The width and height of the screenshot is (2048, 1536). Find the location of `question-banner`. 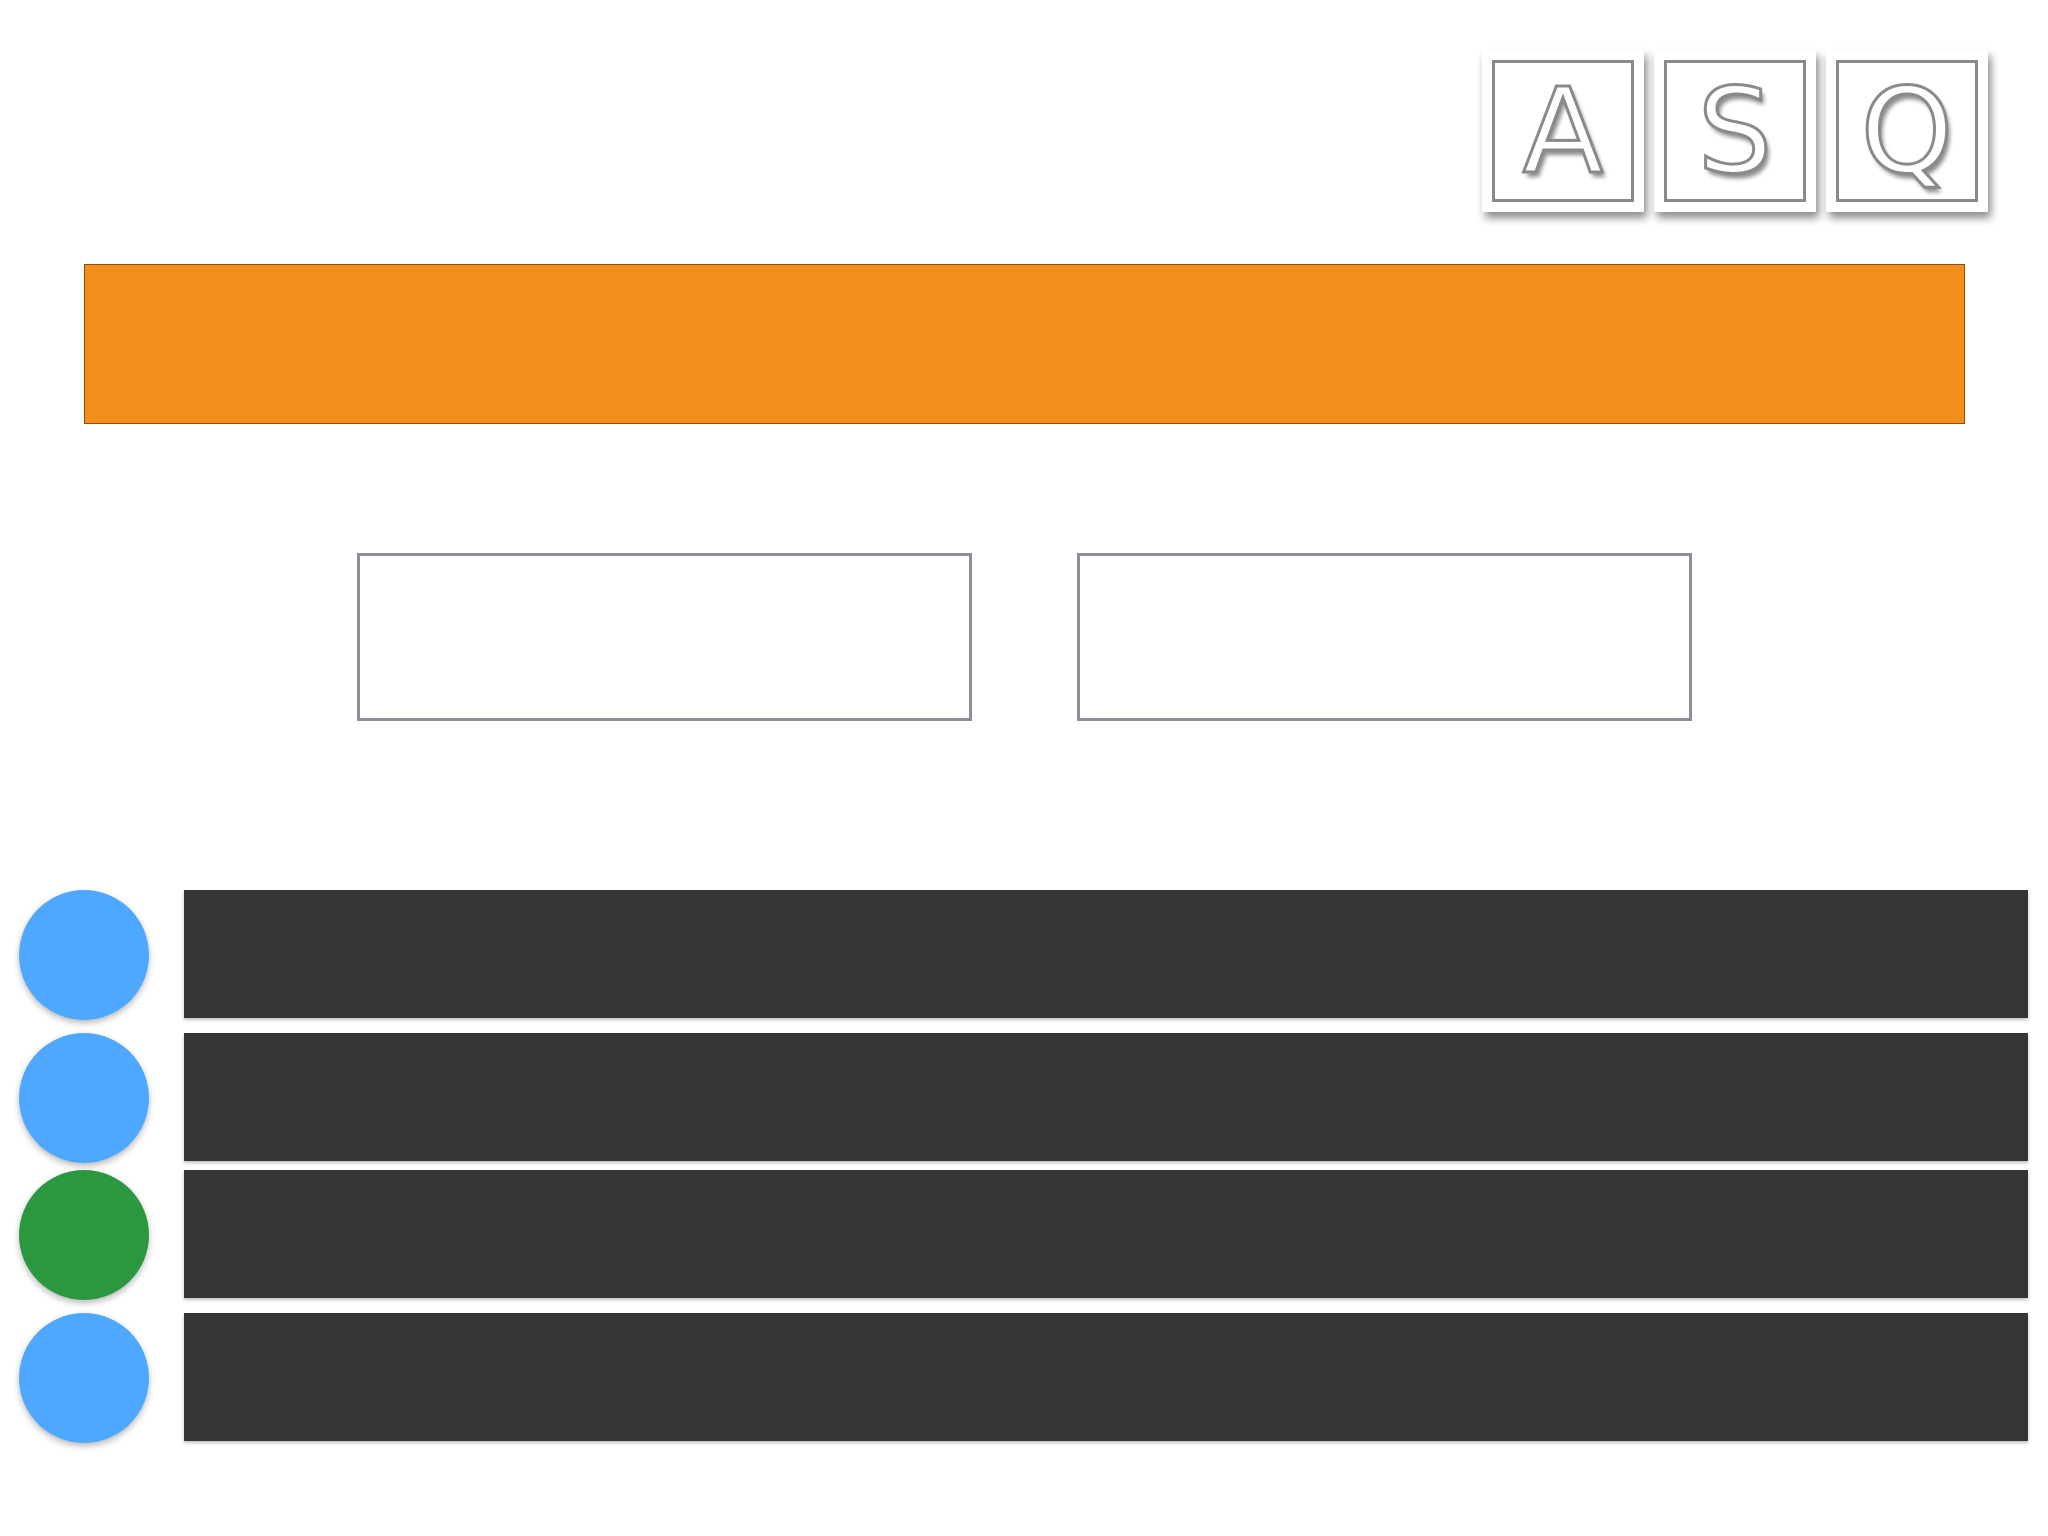

question-banner is located at coordinates (1024, 344).